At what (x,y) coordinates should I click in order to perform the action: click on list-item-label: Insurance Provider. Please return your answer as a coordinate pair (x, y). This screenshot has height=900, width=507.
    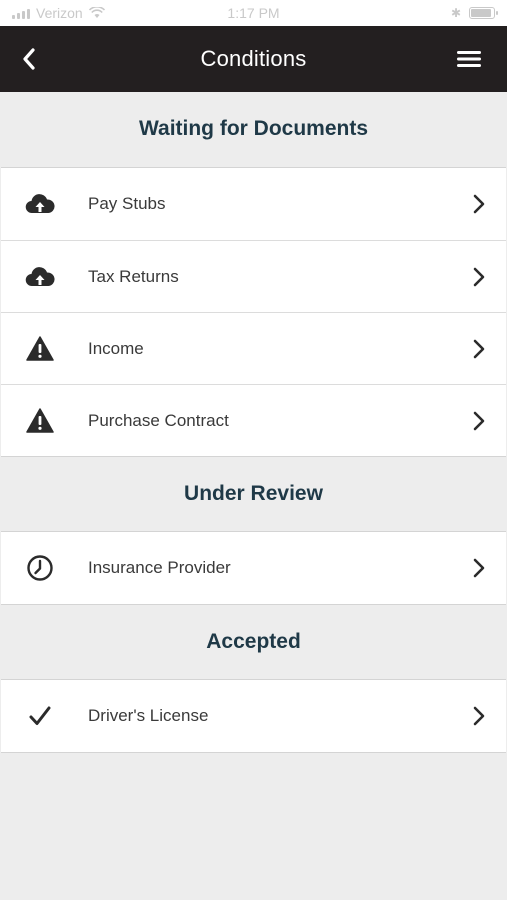
    Looking at the image, I should click on (159, 567).